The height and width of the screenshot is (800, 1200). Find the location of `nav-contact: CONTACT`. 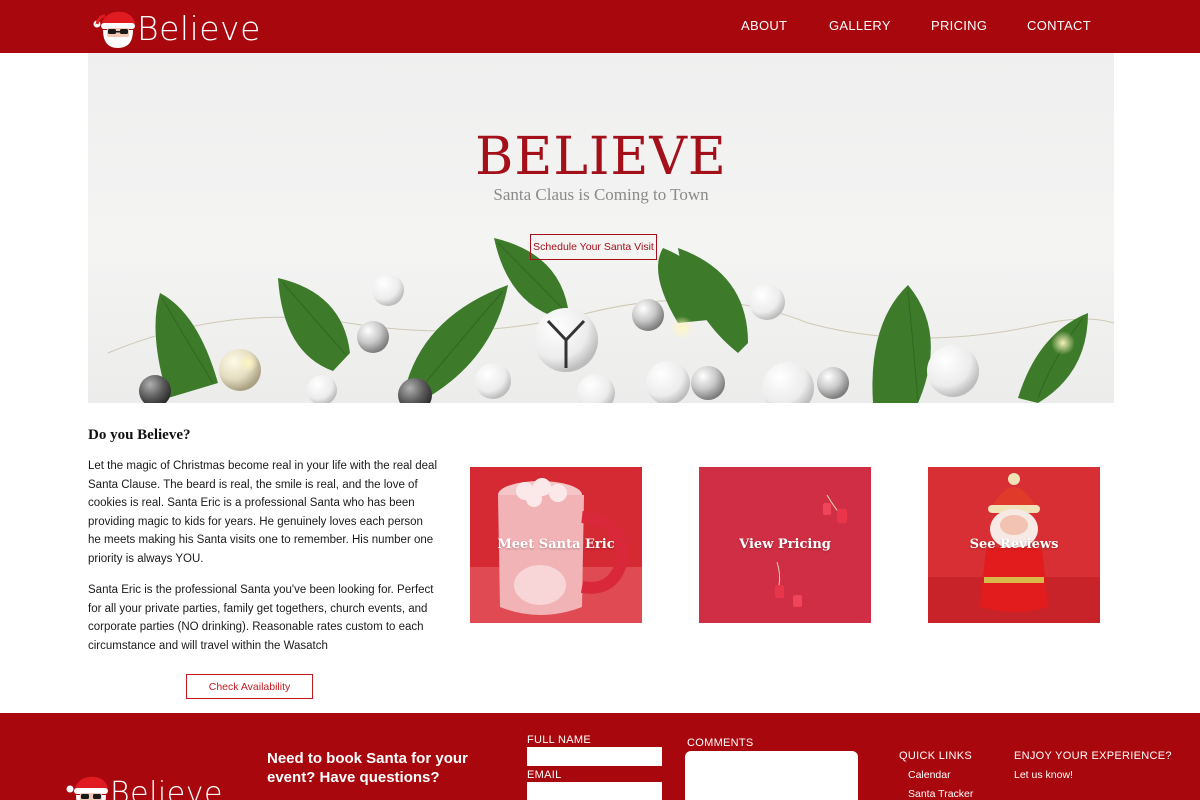

nav-contact: CONTACT is located at coordinates (1059, 25).